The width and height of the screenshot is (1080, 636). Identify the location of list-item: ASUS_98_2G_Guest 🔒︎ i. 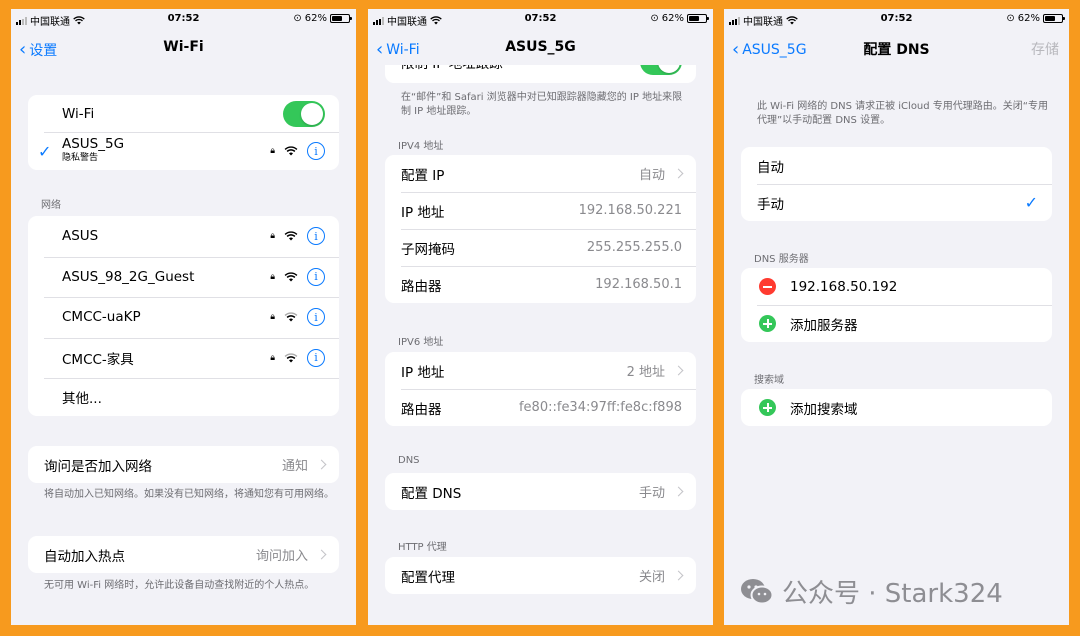
(183, 277).